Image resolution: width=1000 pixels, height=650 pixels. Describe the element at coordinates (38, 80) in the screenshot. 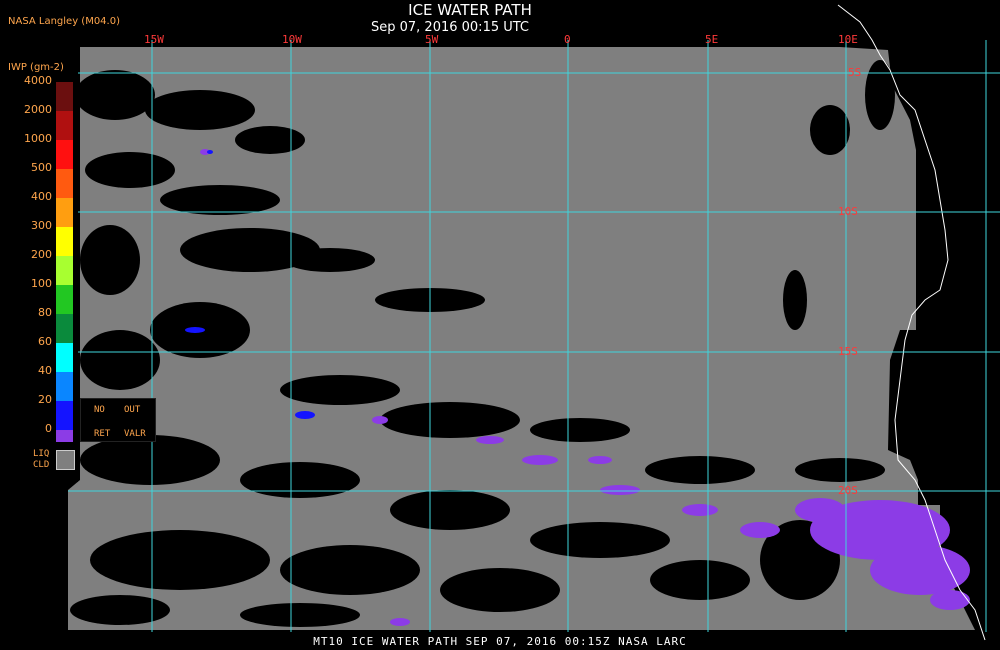

I see `legend-tick-label: 4000` at that location.